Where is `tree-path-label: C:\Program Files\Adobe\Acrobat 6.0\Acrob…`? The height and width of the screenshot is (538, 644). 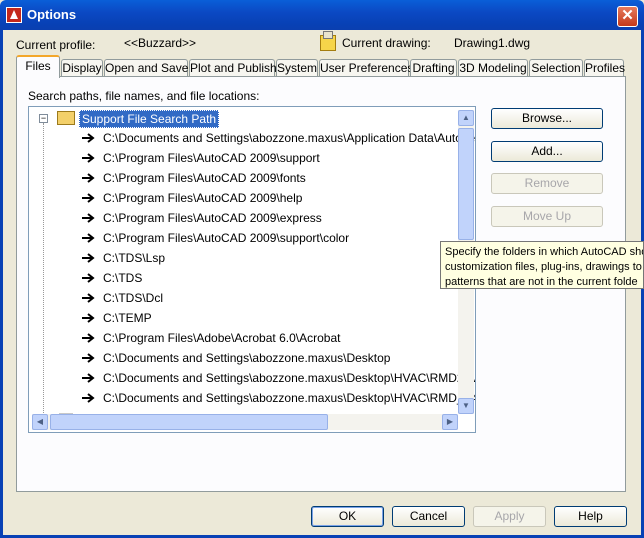 tree-path-label: C:\Program Files\Adobe\Acrobat 6.0\Acrob… is located at coordinates (222, 338).